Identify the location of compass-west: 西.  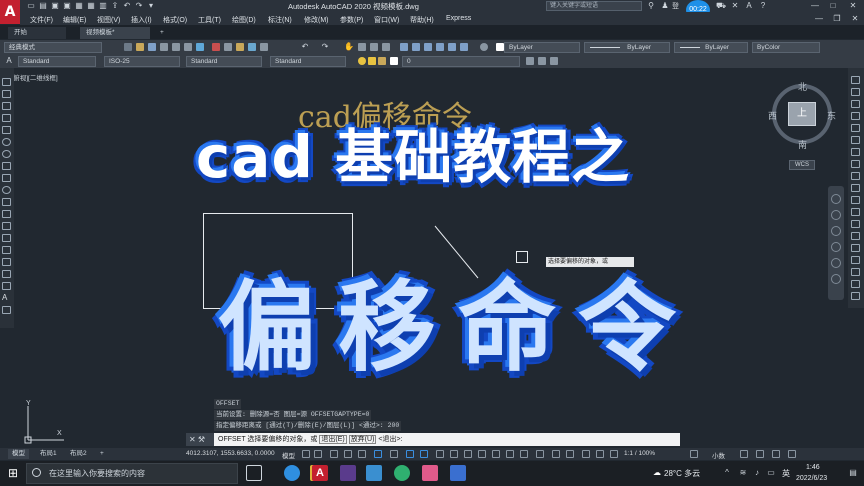
(772, 115).